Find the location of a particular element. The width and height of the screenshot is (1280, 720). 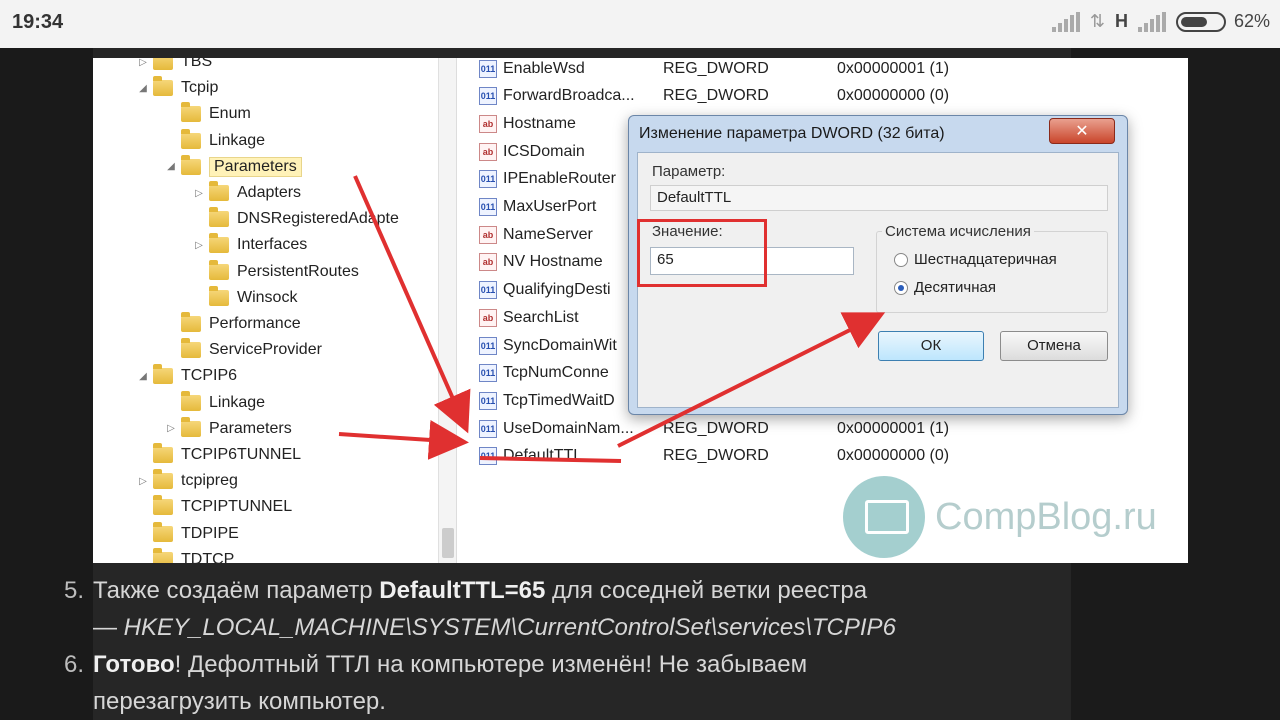

registry-value-row: 011 EnableWsd REG_DWORD 0x00000001 (1) is located at coordinates (829, 70).